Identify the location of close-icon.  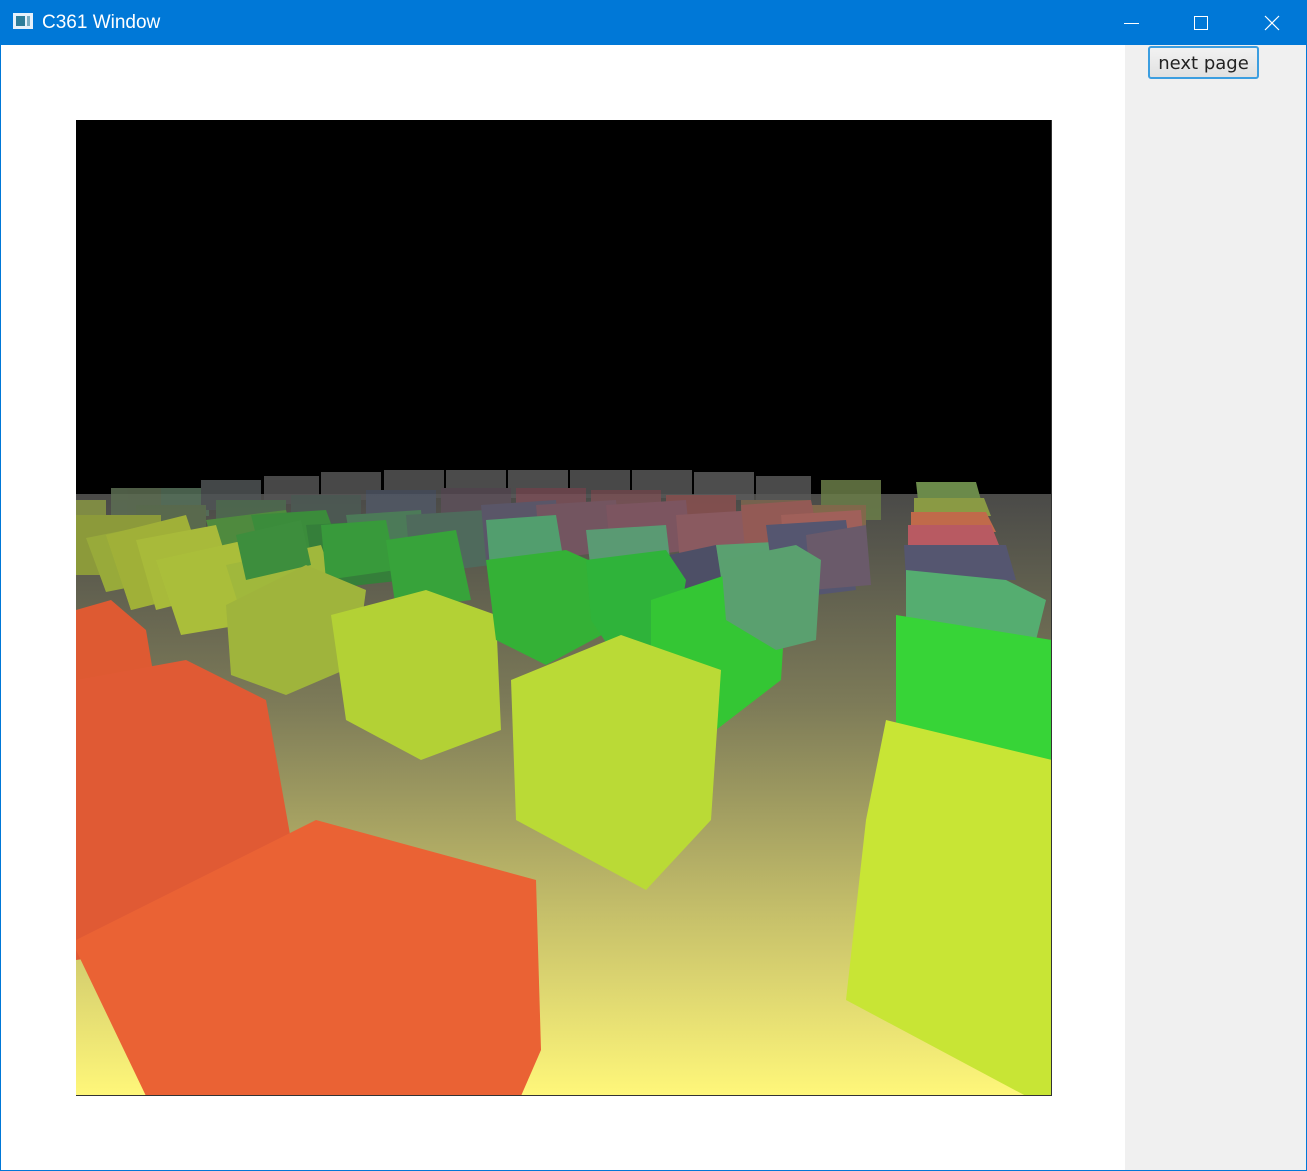
(1272, 23).